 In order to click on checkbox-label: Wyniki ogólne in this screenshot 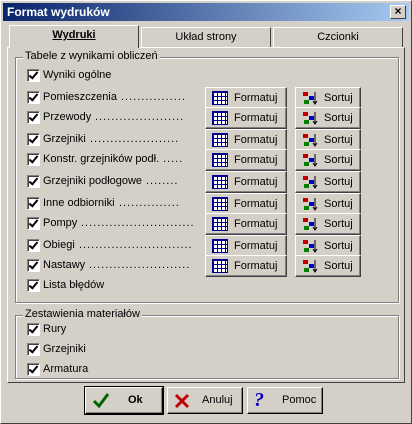, I will do `click(77, 75)`.